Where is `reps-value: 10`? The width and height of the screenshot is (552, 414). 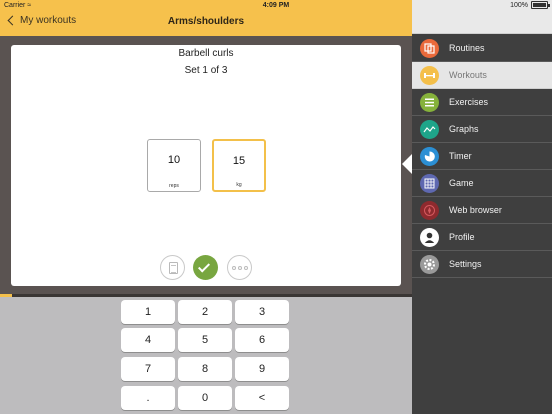
reps-value: 10 is located at coordinates (174, 160).